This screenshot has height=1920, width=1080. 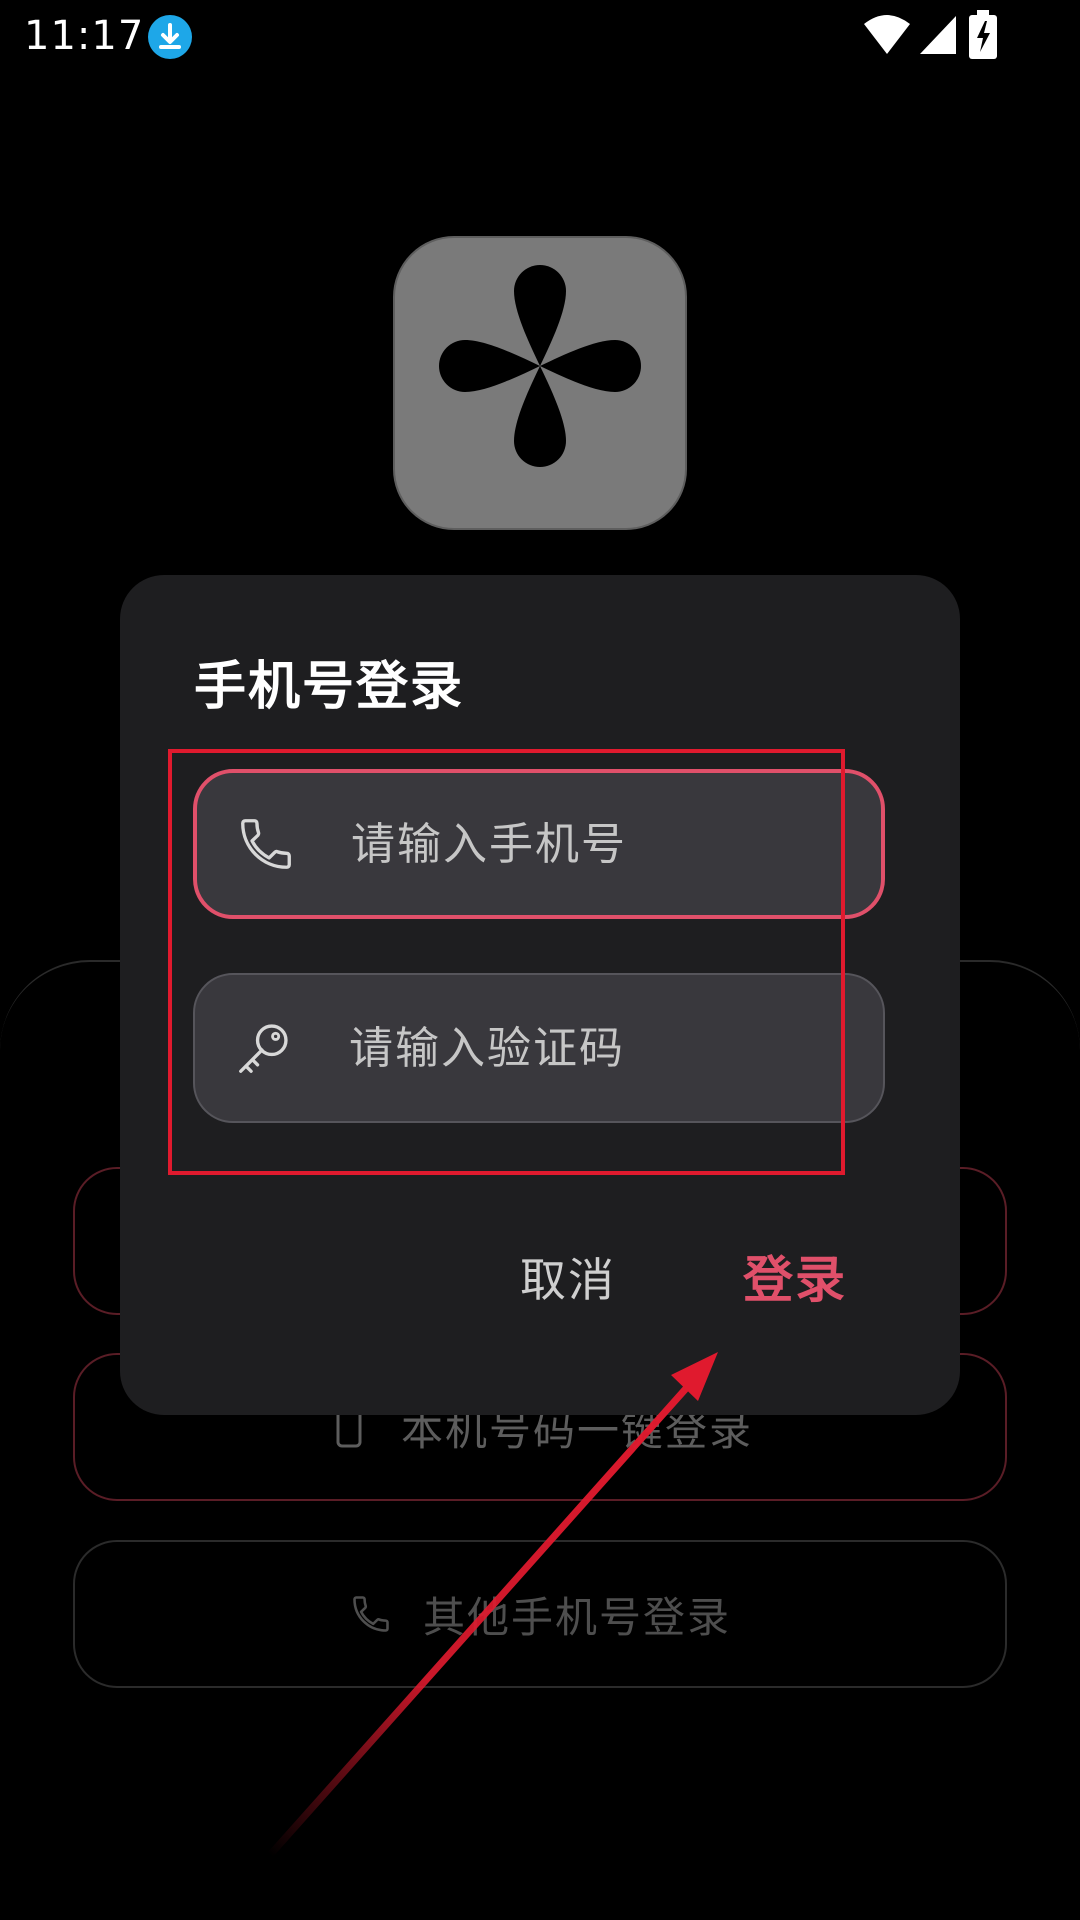 I want to click on dialog-title: 手机号登录, so click(x=329, y=687).